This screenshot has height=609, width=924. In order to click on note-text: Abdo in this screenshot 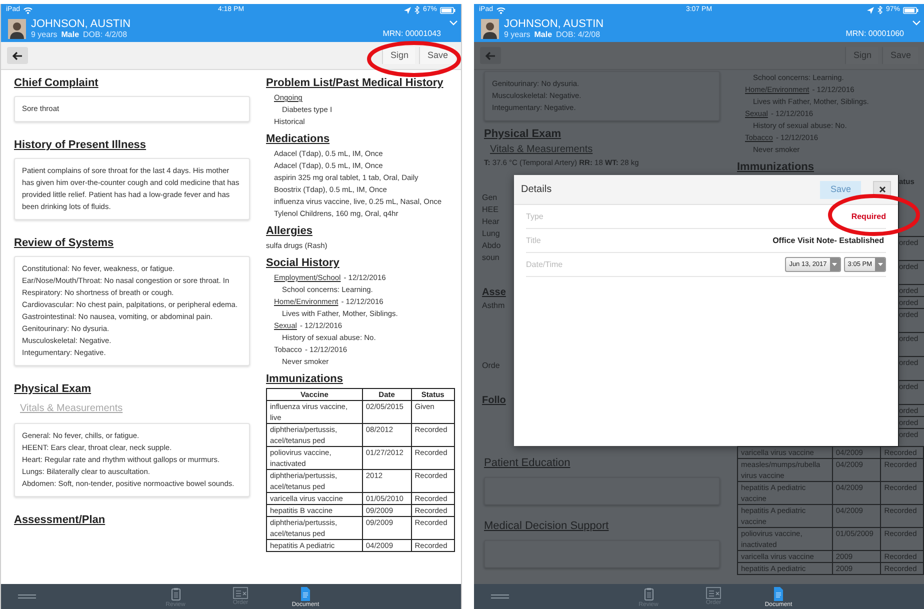, I will do `click(492, 246)`.